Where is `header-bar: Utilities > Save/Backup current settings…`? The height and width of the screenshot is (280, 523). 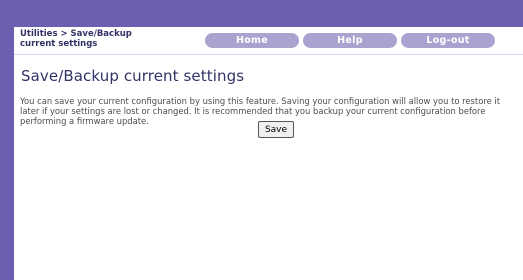
header-bar: Utilities > Save/Backup current settings… is located at coordinates (268, 40).